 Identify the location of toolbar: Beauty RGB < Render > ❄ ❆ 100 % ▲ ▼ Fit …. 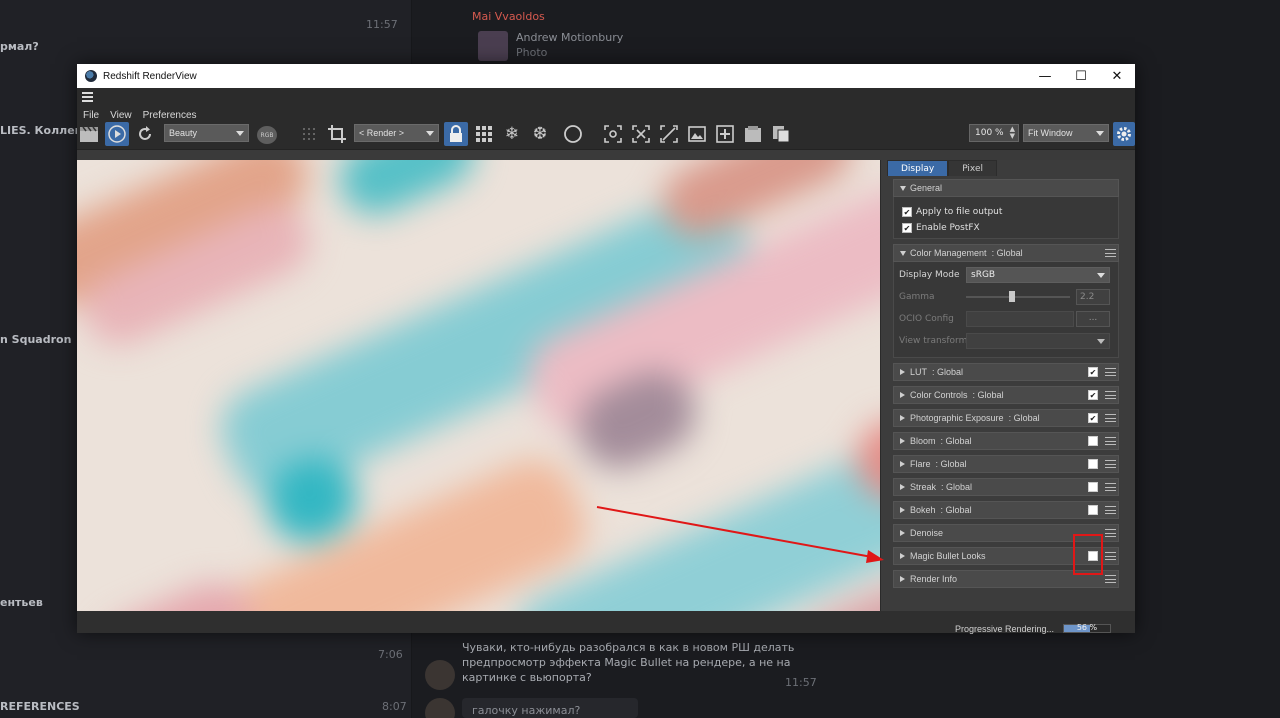
(606, 134).